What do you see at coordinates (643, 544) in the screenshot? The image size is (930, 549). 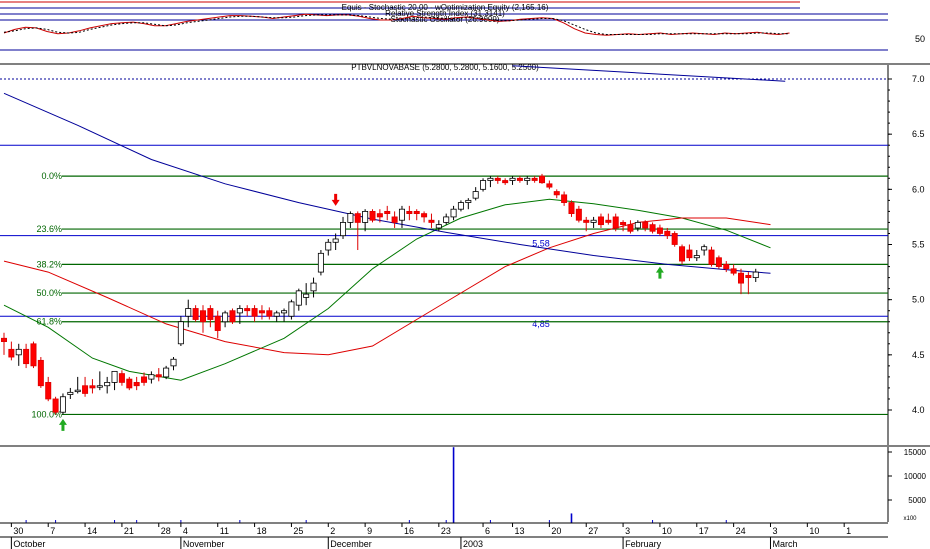 I see `month-label: February` at bounding box center [643, 544].